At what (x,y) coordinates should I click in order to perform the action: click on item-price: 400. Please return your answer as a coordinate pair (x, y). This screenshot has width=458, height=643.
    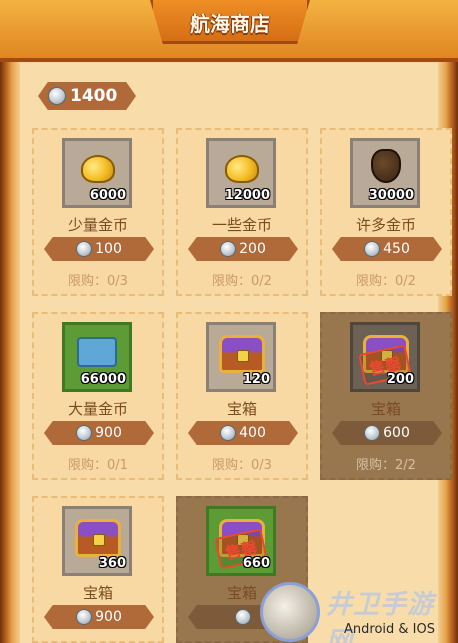
    Looking at the image, I should click on (252, 433).